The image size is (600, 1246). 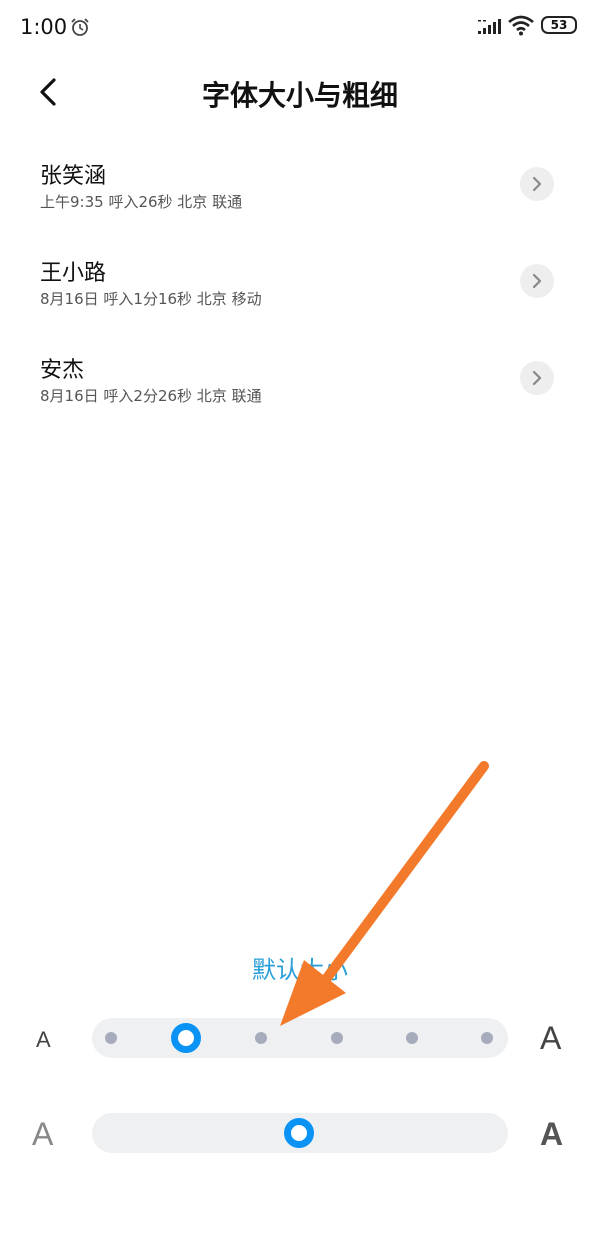 What do you see at coordinates (551, 1038) in the screenshot?
I see `size-large-glyph: A` at bounding box center [551, 1038].